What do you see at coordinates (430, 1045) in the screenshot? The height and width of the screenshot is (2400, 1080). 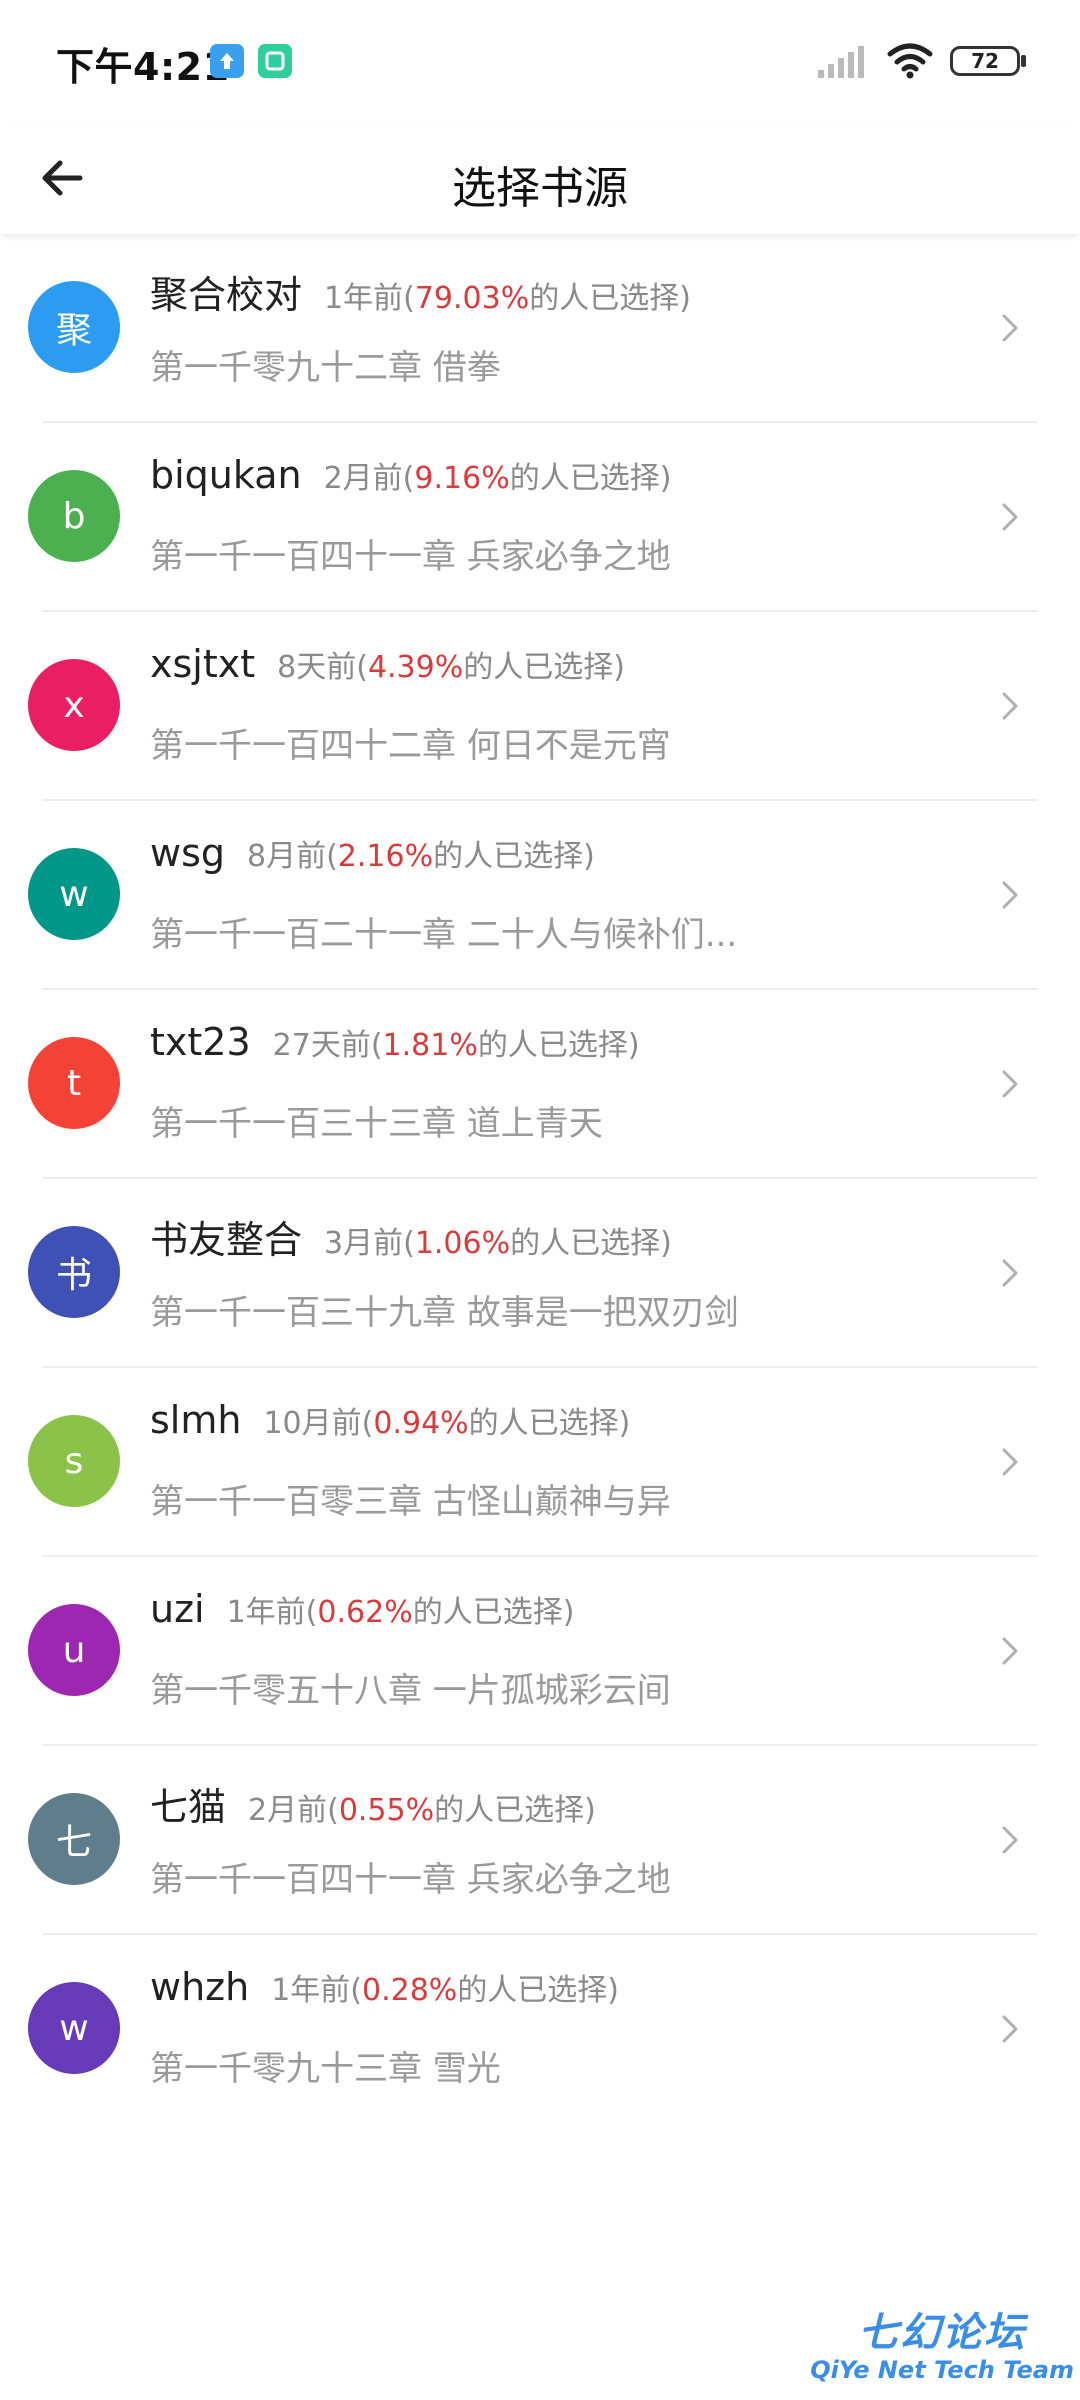 I see `source-percent: 1.81%` at bounding box center [430, 1045].